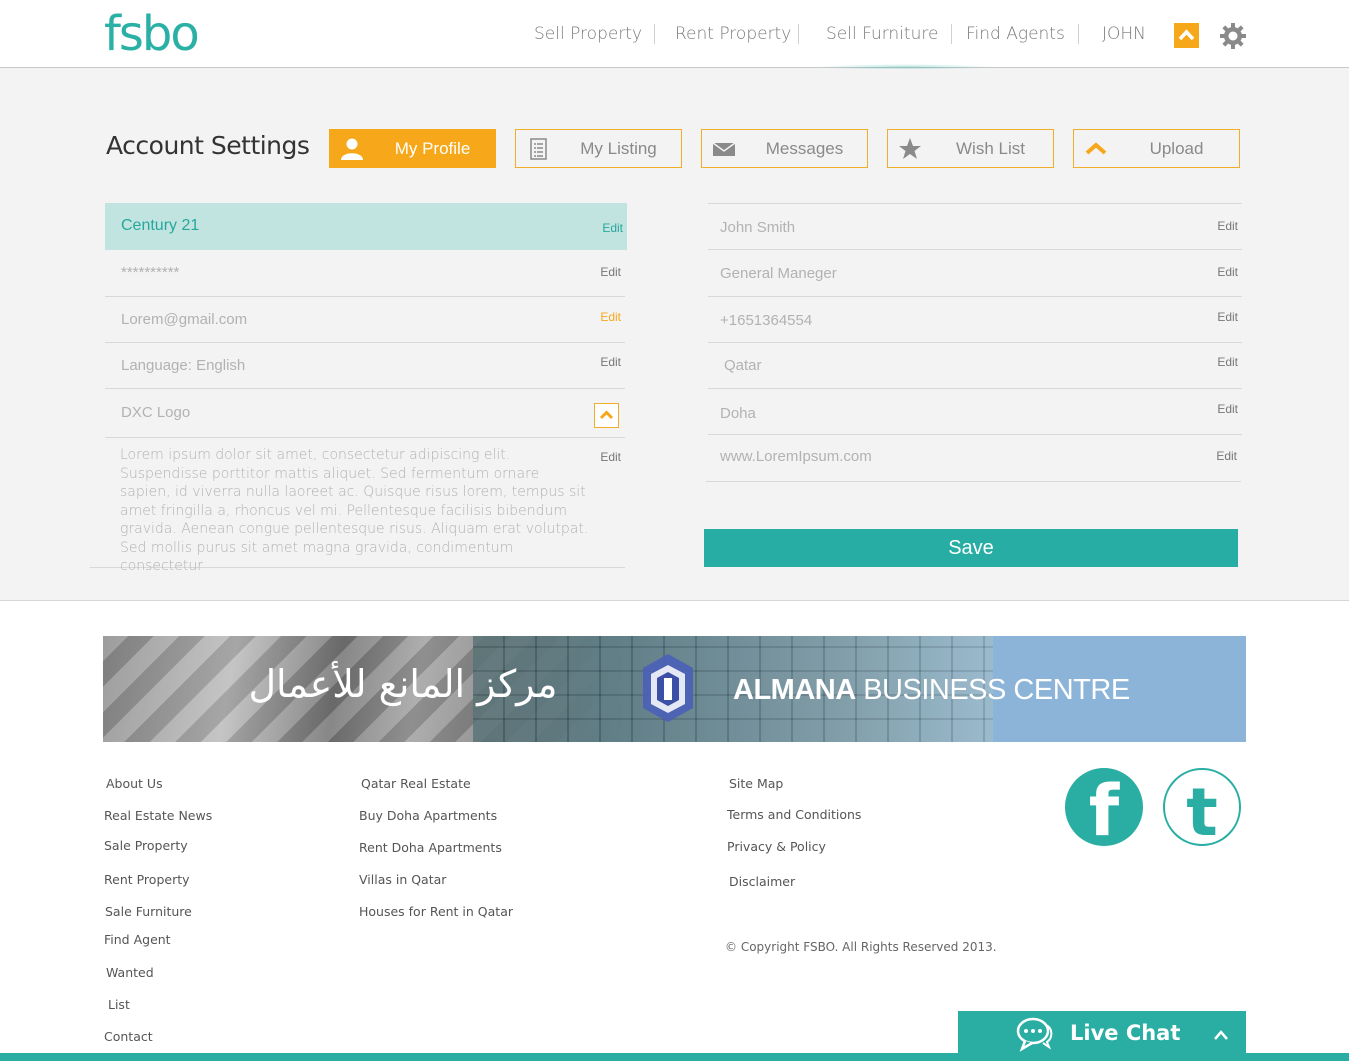 The width and height of the screenshot is (1349, 1061). Describe the element at coordinates (588, 34) in the screenshot. I see `nav-sell-property: Sell Property` at that location.